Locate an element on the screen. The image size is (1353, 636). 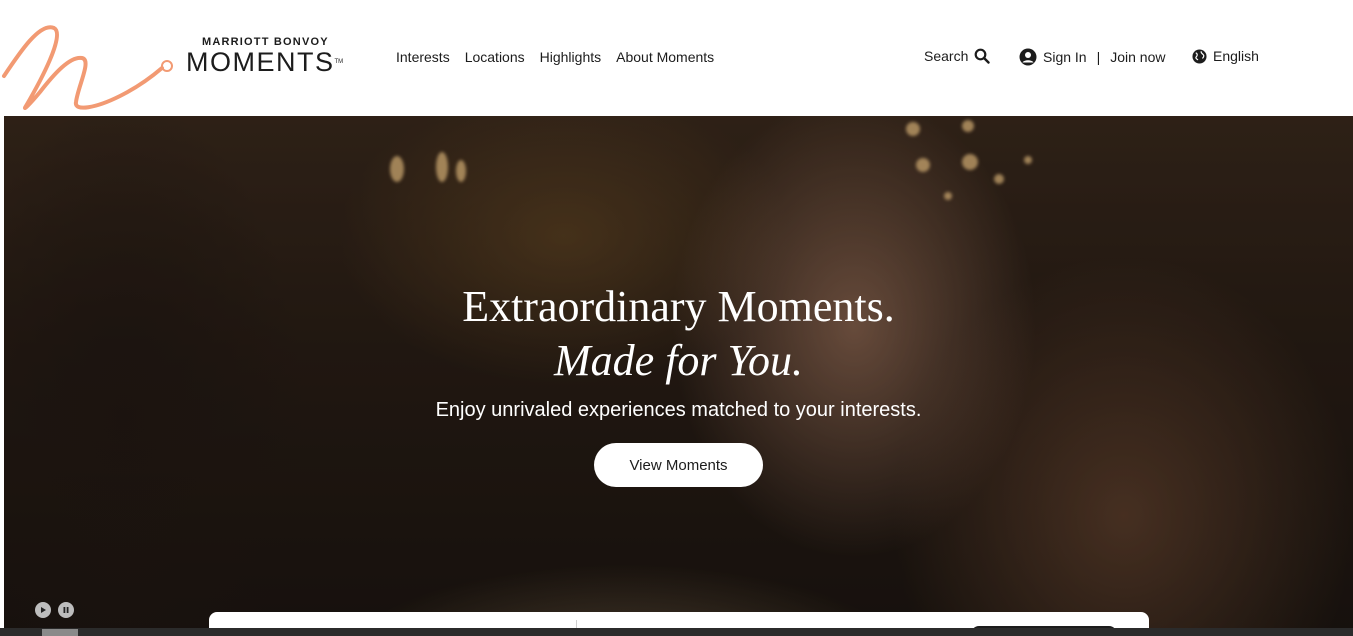
play-button is located at coordinates (43, 610).